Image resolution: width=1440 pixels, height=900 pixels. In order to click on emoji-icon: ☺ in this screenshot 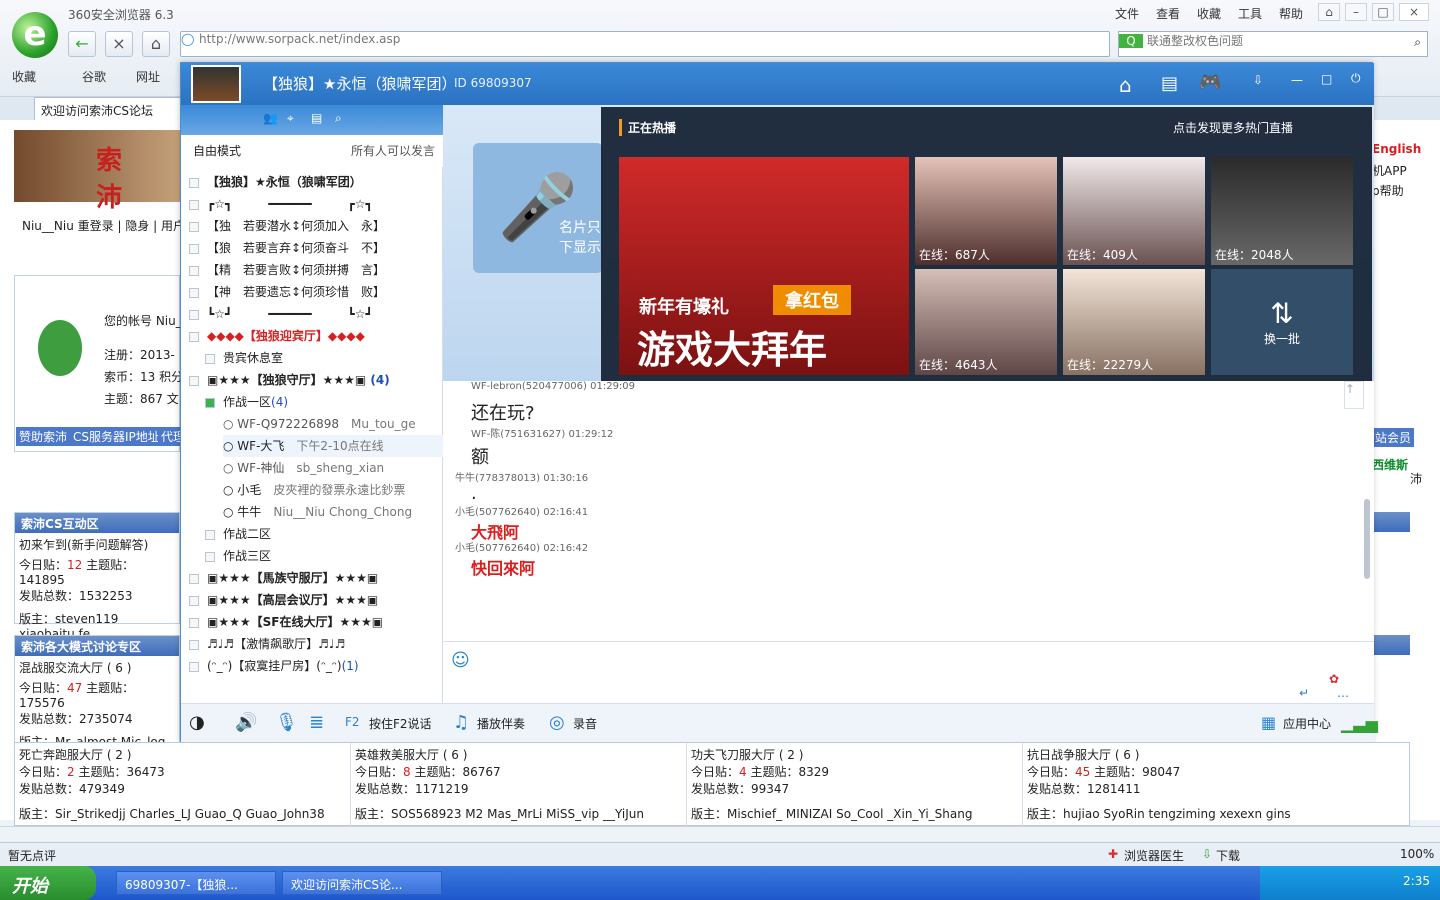, I will do `click(460, 660)`.